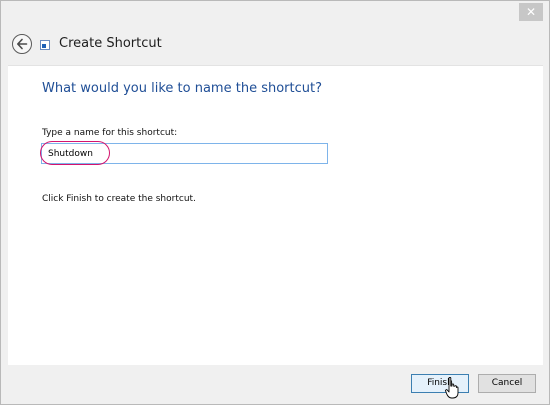 This screenshot has width=550, height=405. Describe the element at coordinates (275, 13) in the screenshot. I see `title-bar: ✕` at that location.